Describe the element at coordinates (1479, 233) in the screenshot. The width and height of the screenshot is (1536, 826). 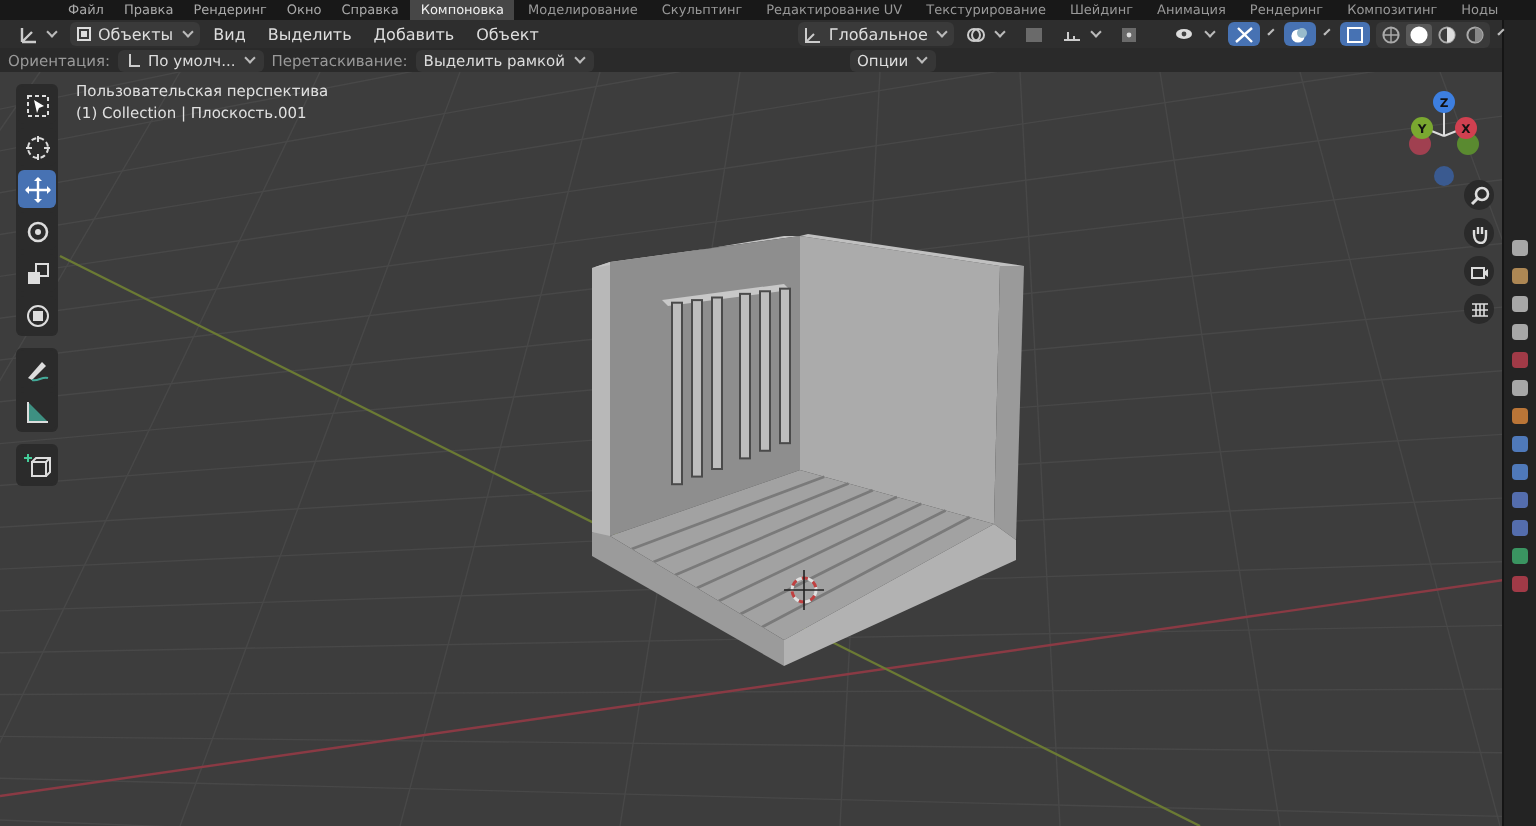
I see `hand-icon` at that location.